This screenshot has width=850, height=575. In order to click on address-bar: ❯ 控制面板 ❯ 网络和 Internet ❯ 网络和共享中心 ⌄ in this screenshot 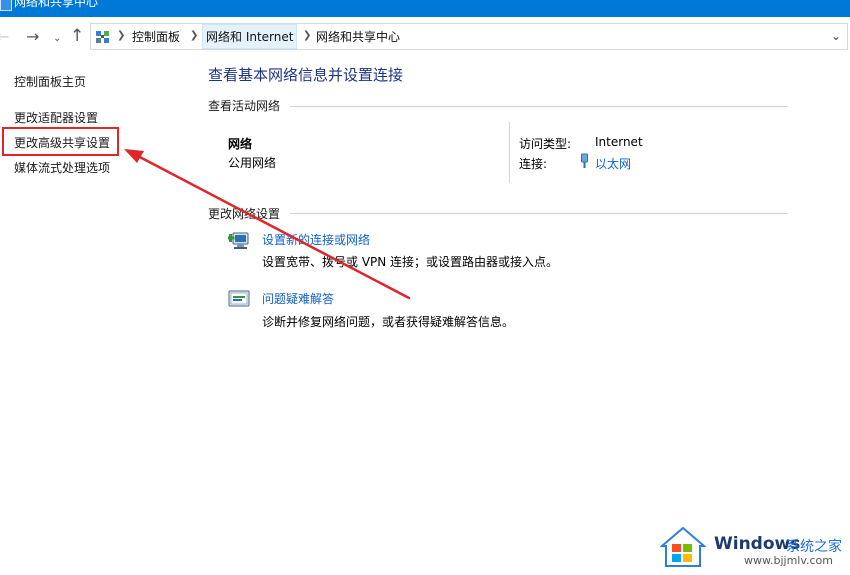, I will do `click(469, 36)`.